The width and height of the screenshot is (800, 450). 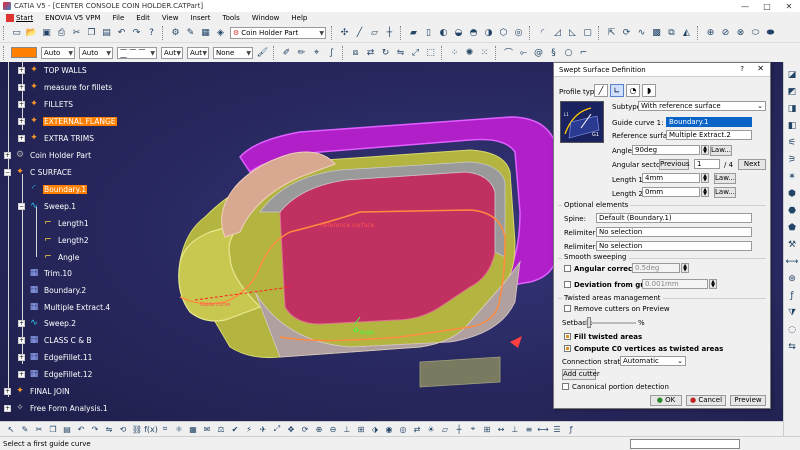 What do you see at coordinates (205, 32) in the screenshot?
I see `image-icon: ▦` at bounding box center [205, 32].